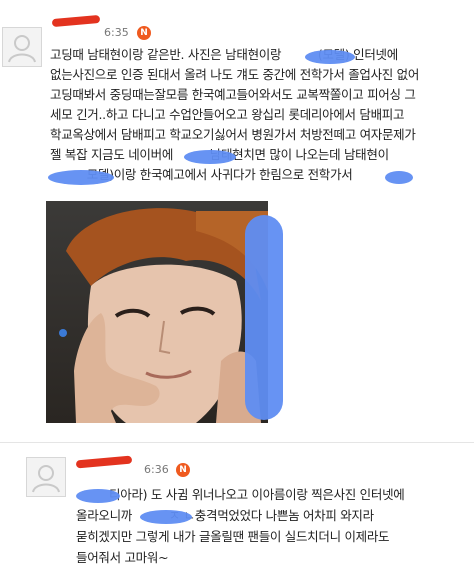 The width and height of the screenshot is (474, 586). Describe the element at coordinates (233, 94) in the screenshot. I see `comment-line: 고딩때봐서 중딩때는잘모름 한국예고들어와서도 교복짝쫄이고 피어싱 그` at that location.